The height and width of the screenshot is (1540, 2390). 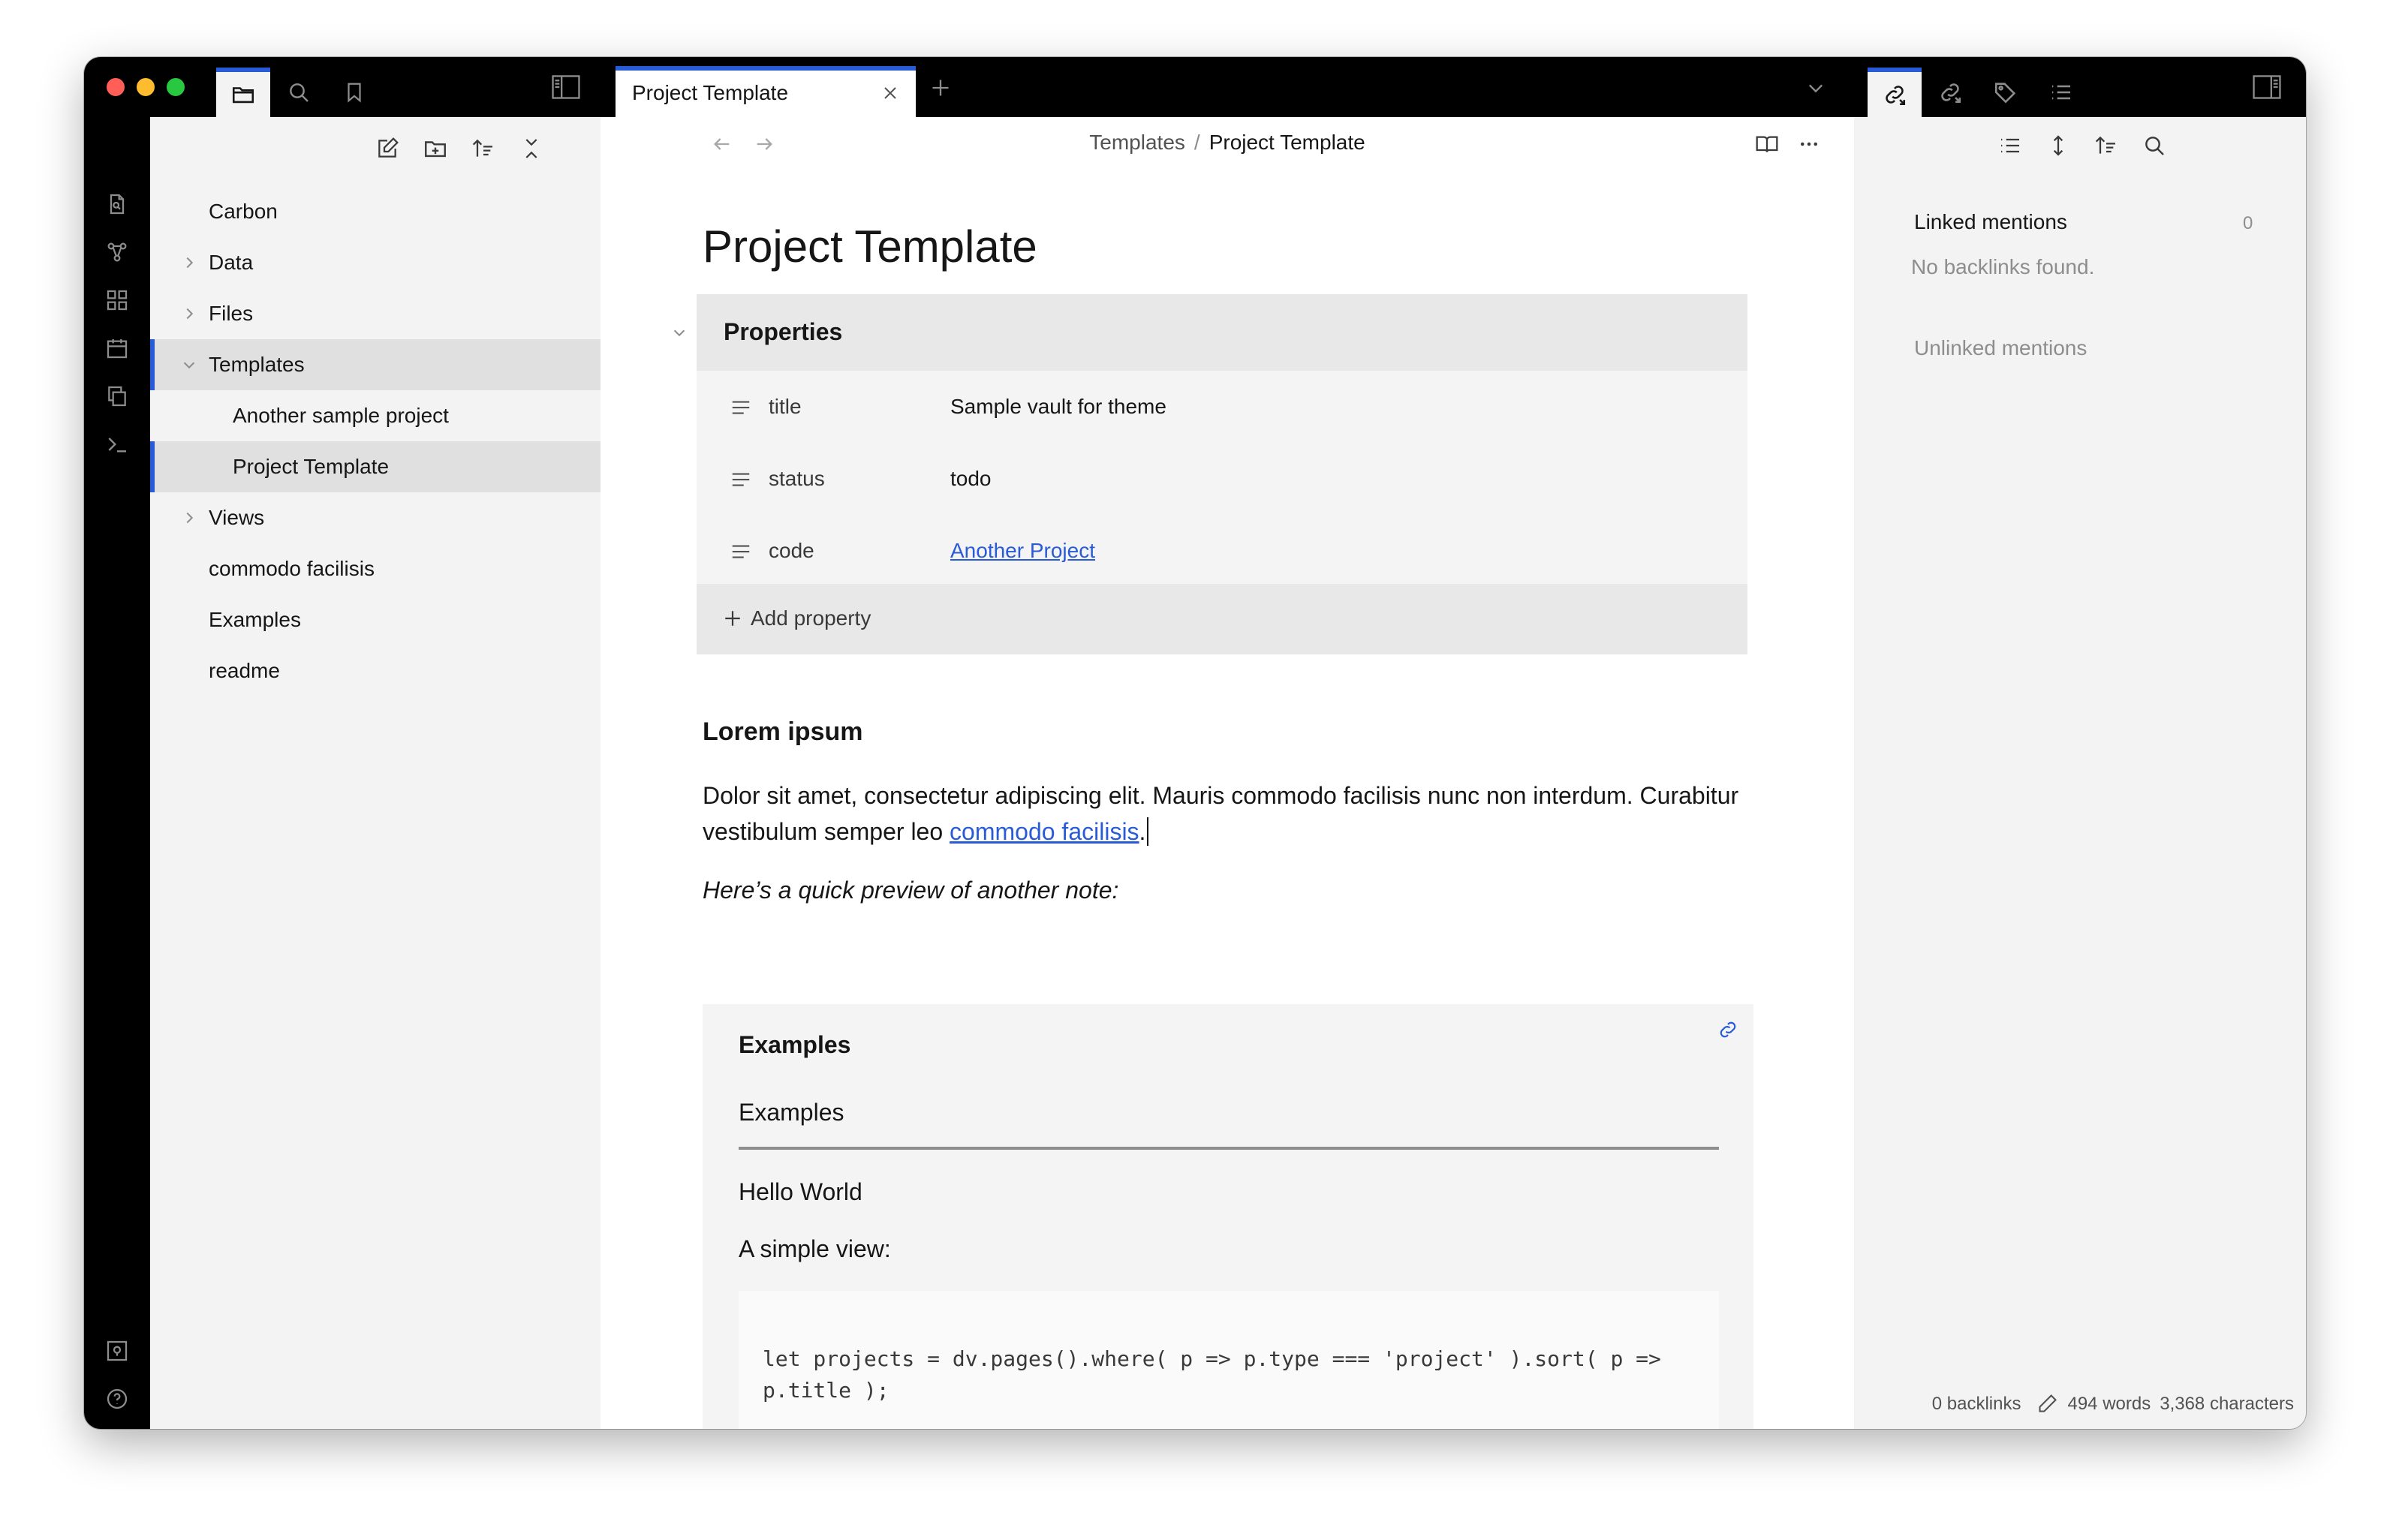 I want to click on calendar-icon, so click(x=117, y=348).